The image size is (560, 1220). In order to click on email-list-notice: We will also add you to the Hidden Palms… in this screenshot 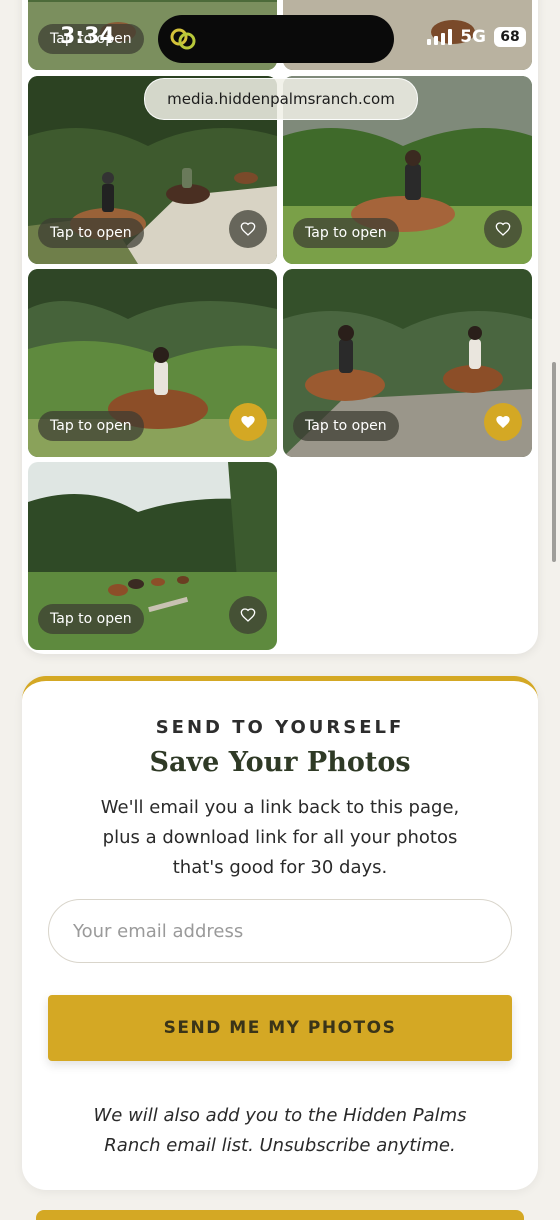, I will do `click(280, 1130)`.